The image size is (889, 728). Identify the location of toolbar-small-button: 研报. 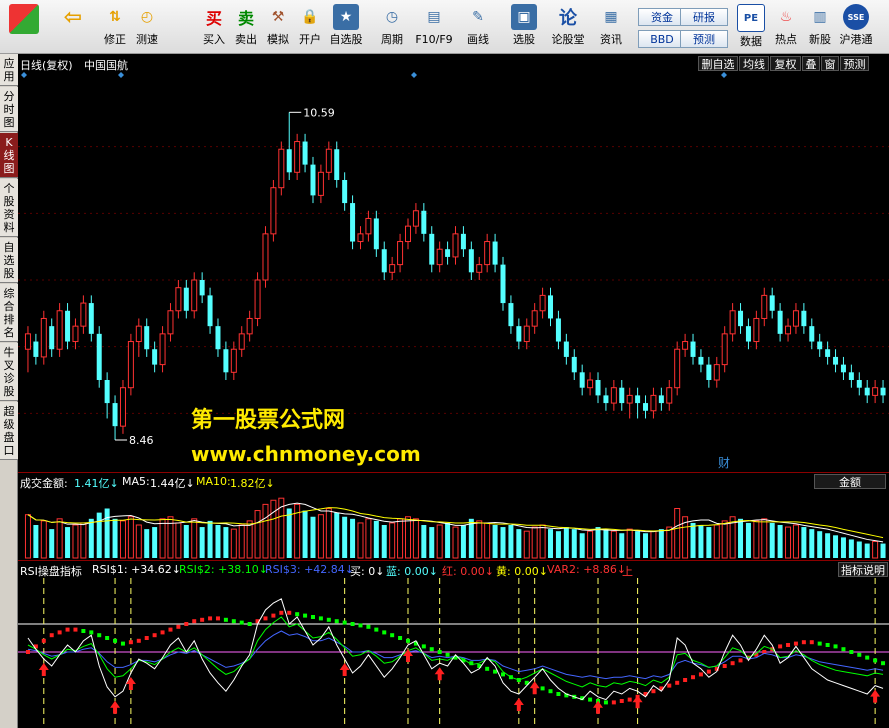
(704, 17).